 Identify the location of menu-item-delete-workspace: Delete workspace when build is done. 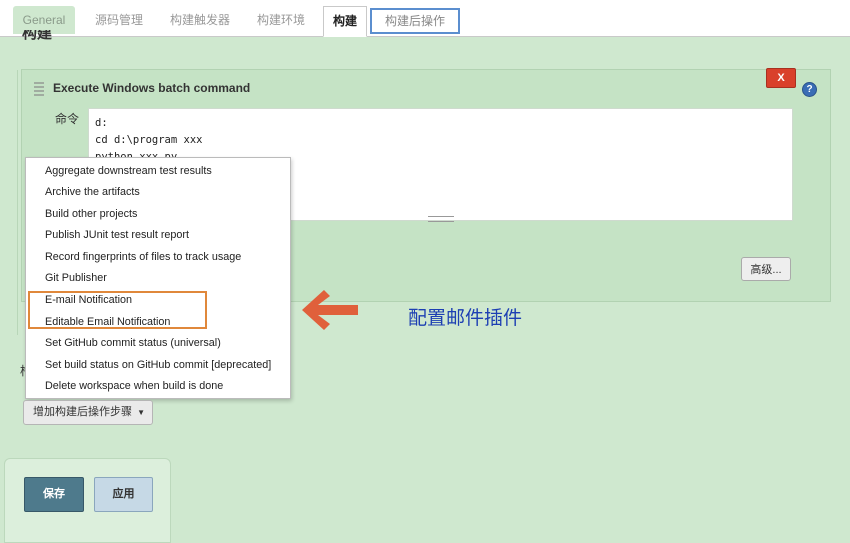
(134, 386).